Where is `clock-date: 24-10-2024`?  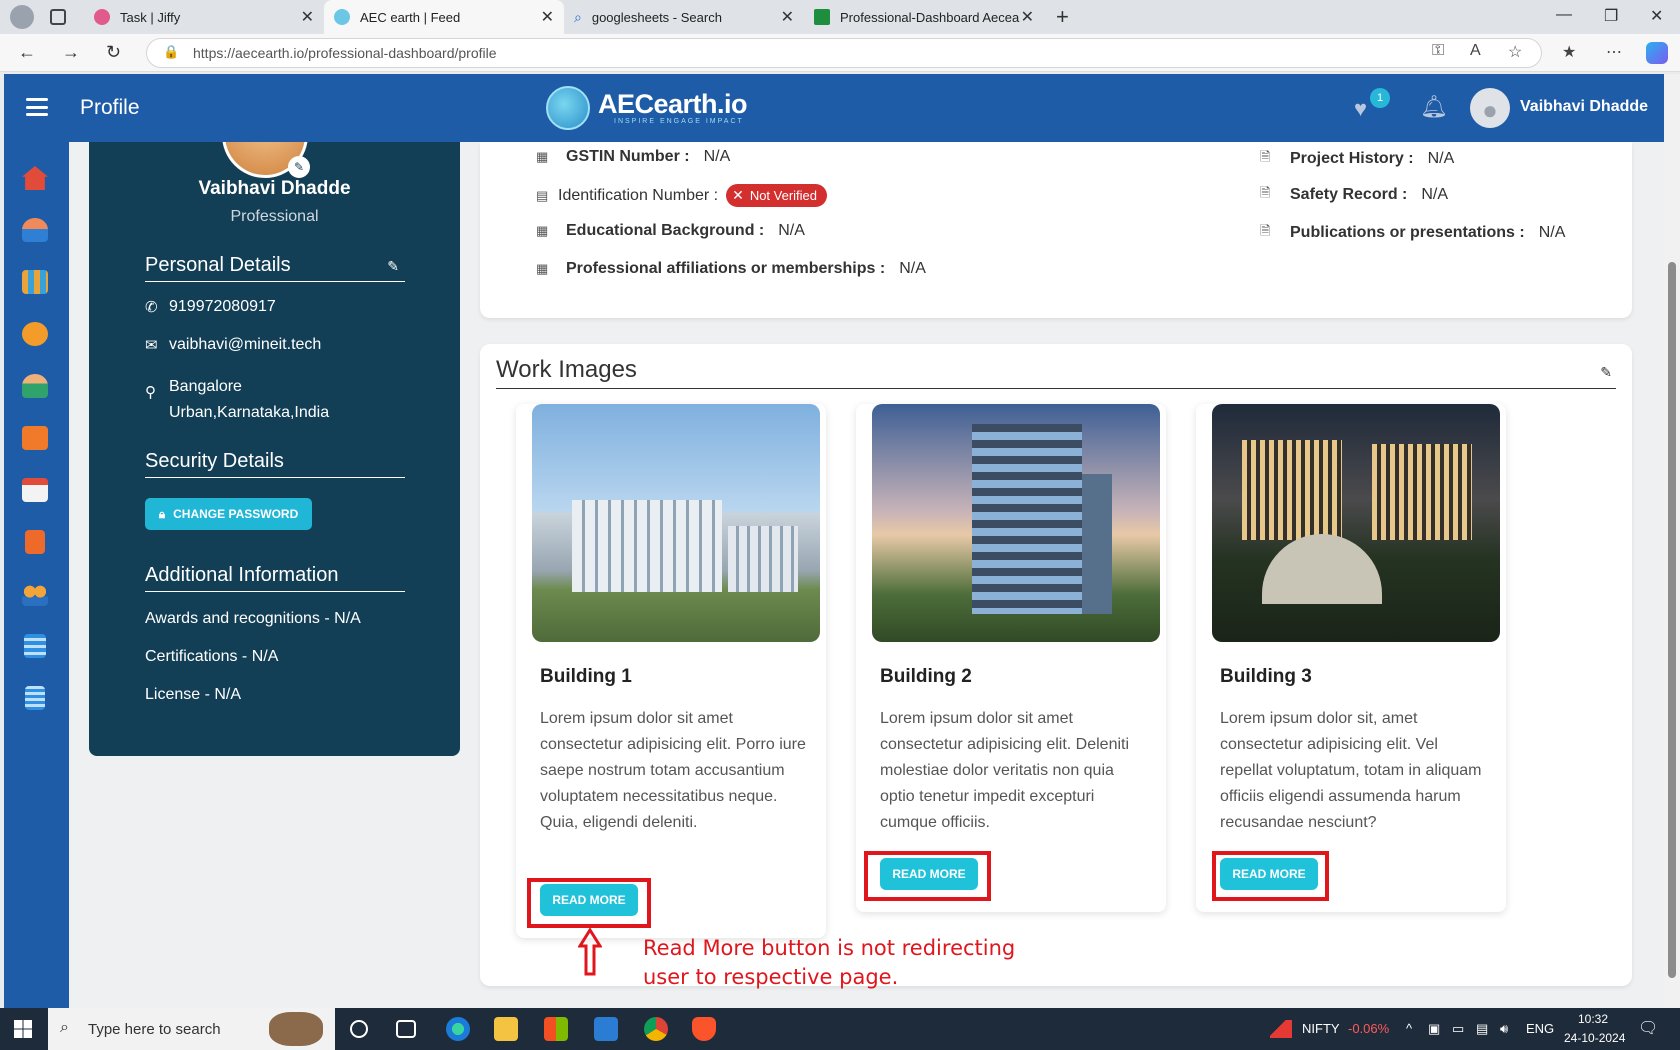
clock-date: 24-10-2024 is located at coordinates (1594, 1038).